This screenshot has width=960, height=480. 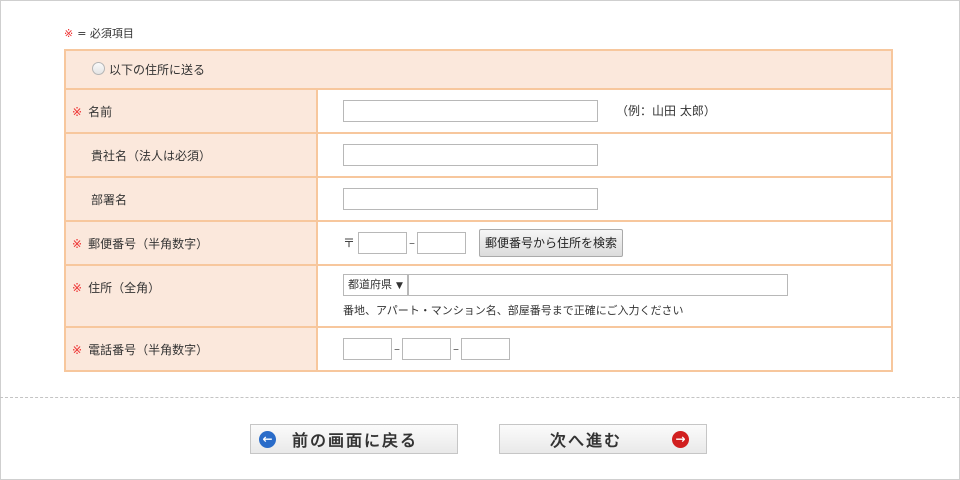 What do you see at coordinates (151, 155) in the screenshot?
I see `company-label: 貴社名（法人は必須）` at bounding box center [151, 155].